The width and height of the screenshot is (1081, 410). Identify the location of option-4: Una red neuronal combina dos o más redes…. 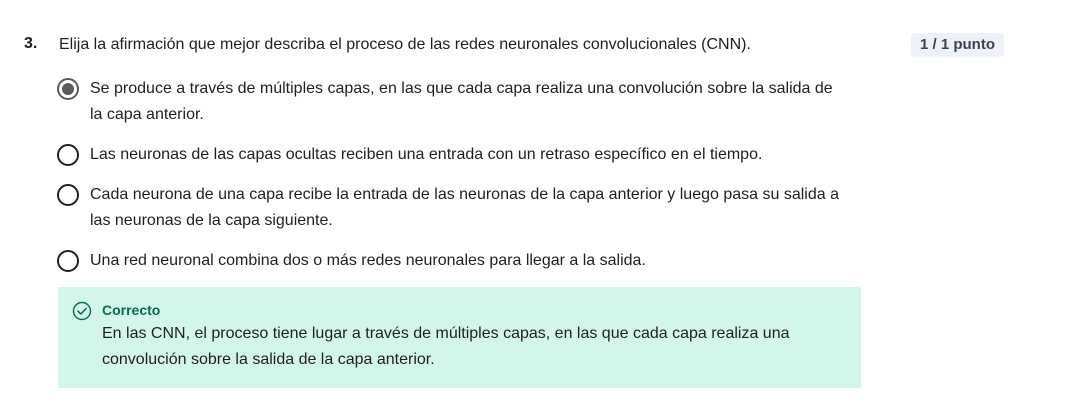
(456, 261).